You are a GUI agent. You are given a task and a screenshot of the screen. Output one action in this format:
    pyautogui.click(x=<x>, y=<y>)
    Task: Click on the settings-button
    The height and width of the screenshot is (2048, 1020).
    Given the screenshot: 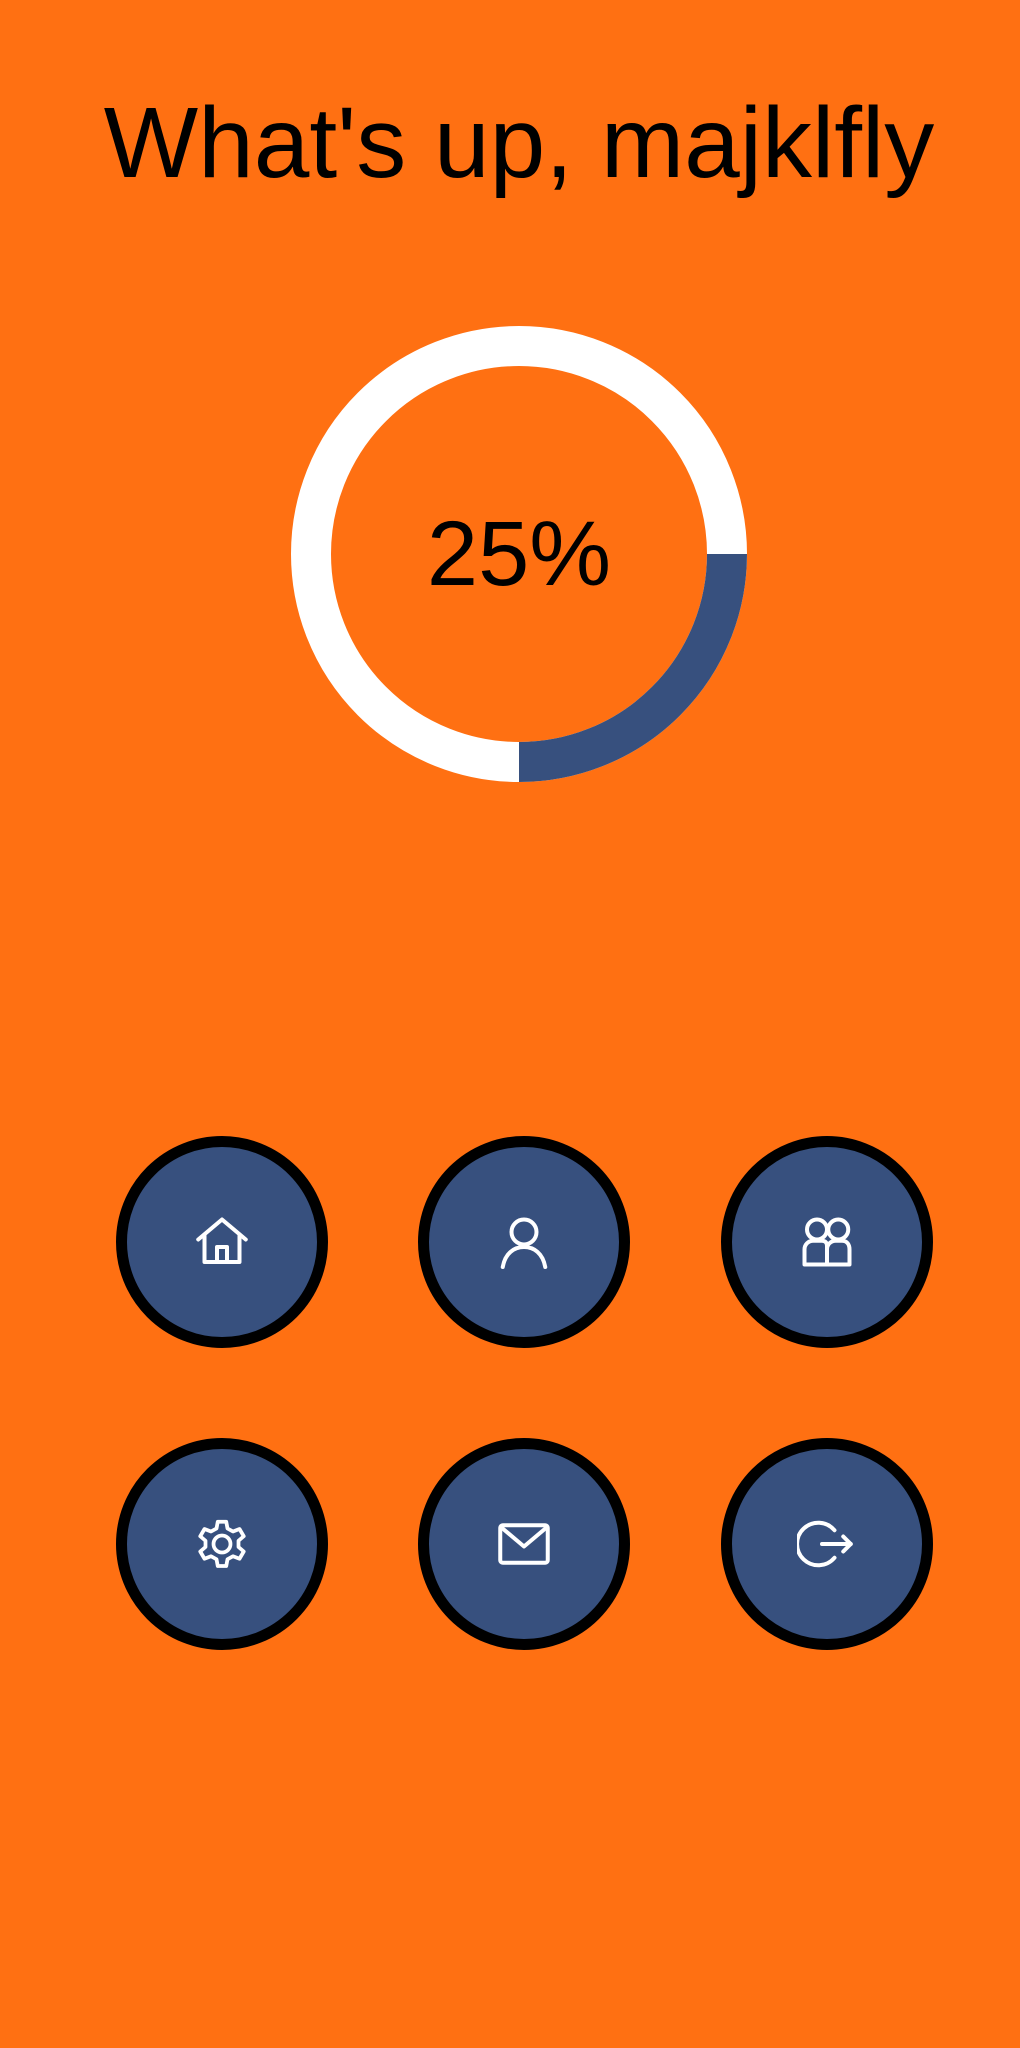 What is the action you would take?
    pyautogui.click(x=222, y=1544)
    